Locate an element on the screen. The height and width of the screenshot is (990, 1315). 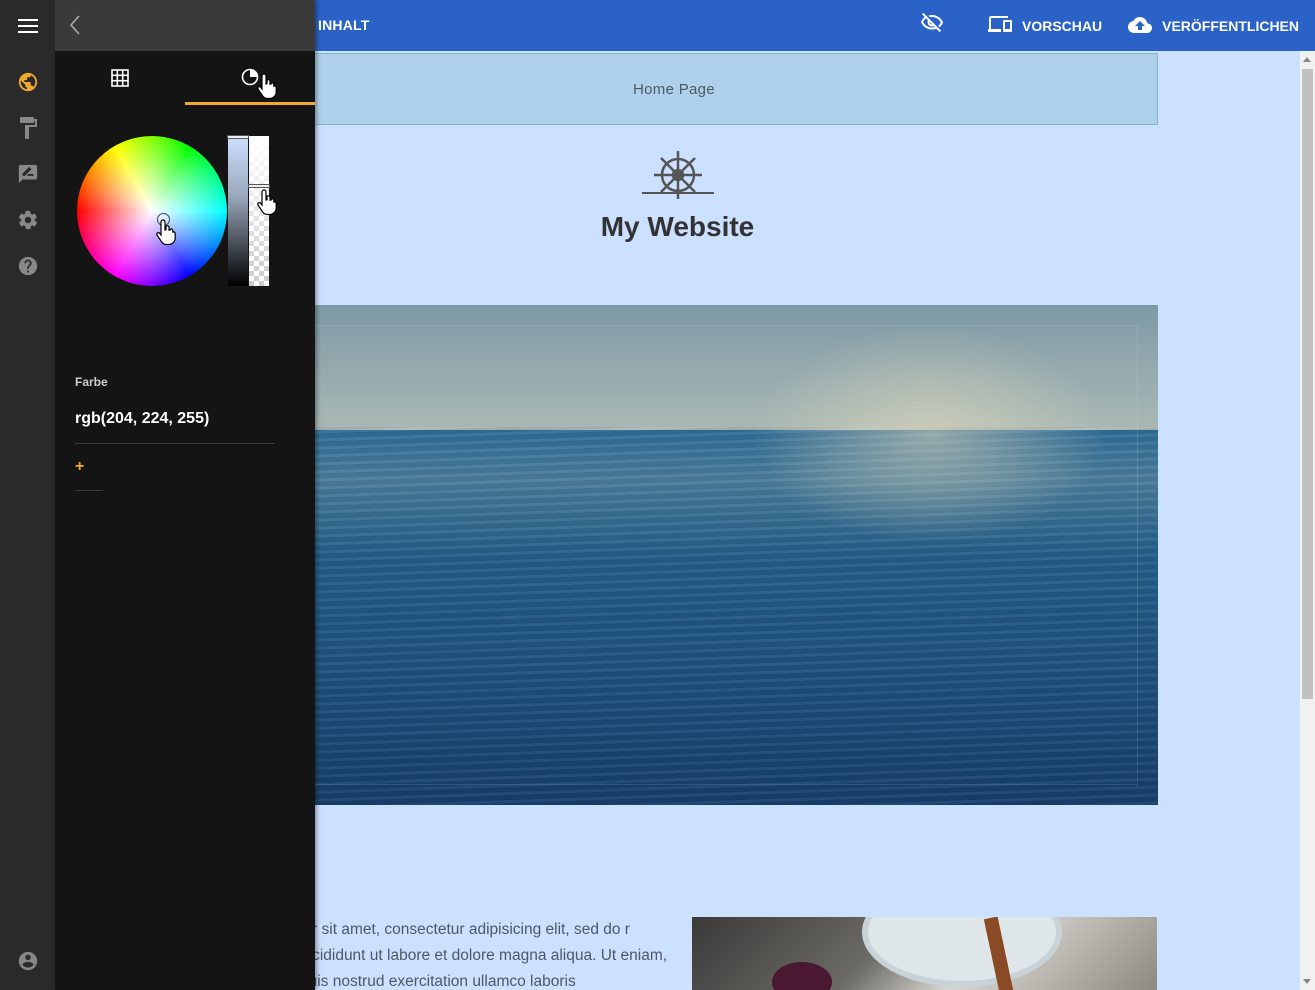
tab-swatches is located at coordinates (120, 78).